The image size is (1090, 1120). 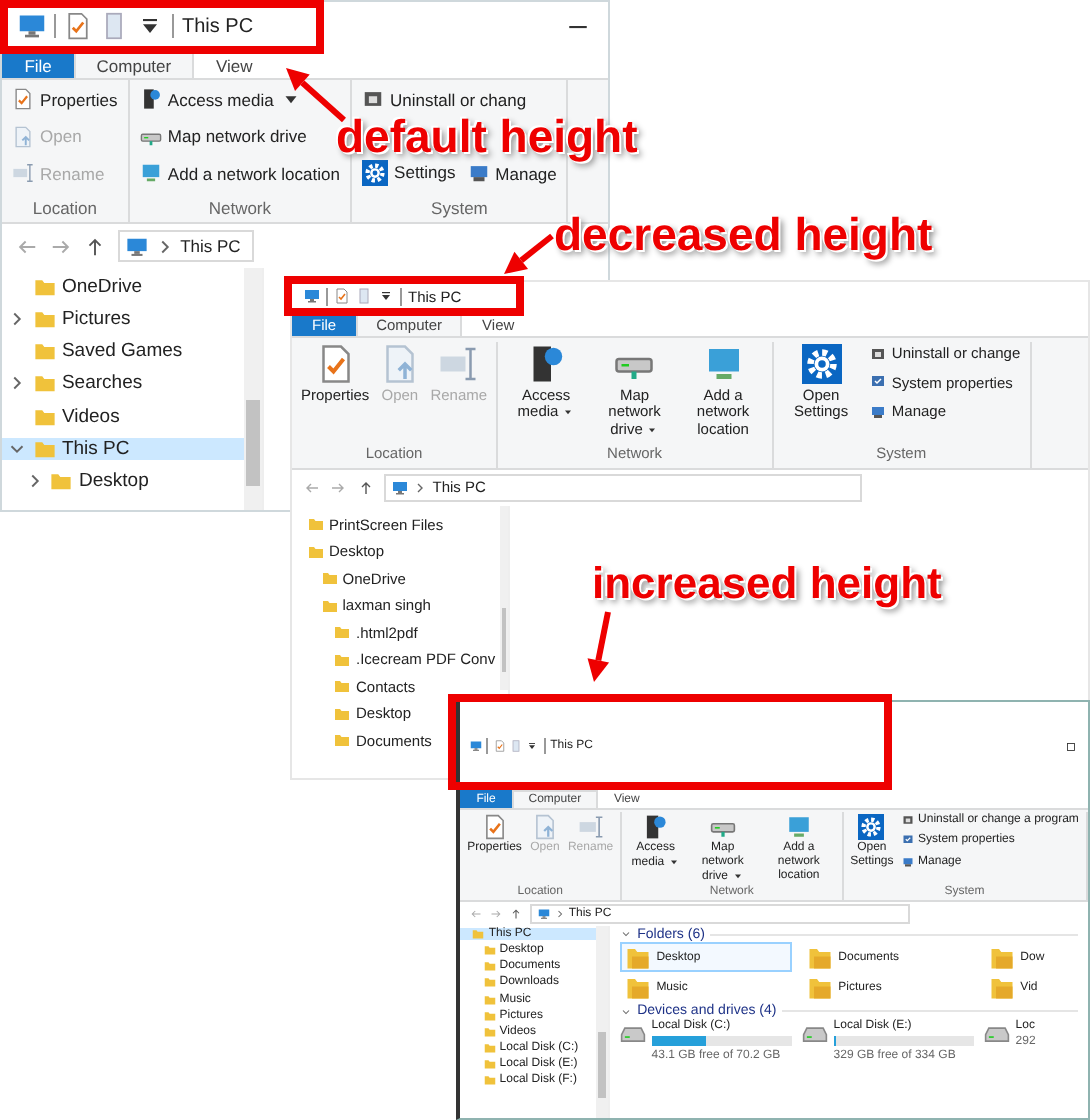 What do you see at coordinates (64, 99) in the screenshot?
I see `ribbon-button: Properties` at bounding box center [64, 99].